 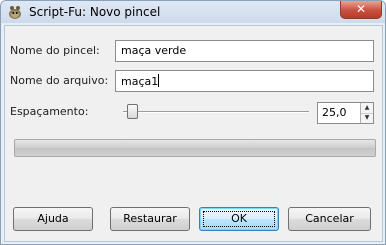 I want to click on reset-button-label: Restaurar, so click(x=150, y=218).